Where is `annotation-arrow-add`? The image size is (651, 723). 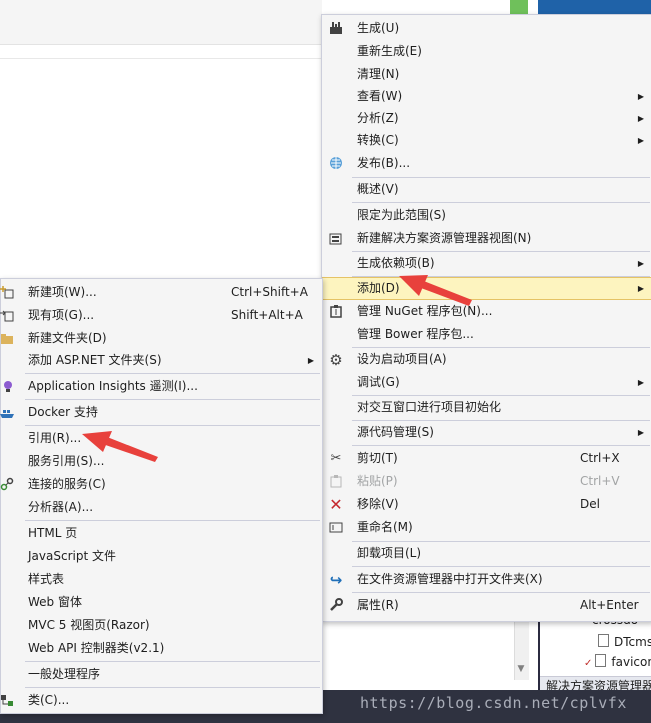
annotation-arrow-add is located at coordinates (435, 290).